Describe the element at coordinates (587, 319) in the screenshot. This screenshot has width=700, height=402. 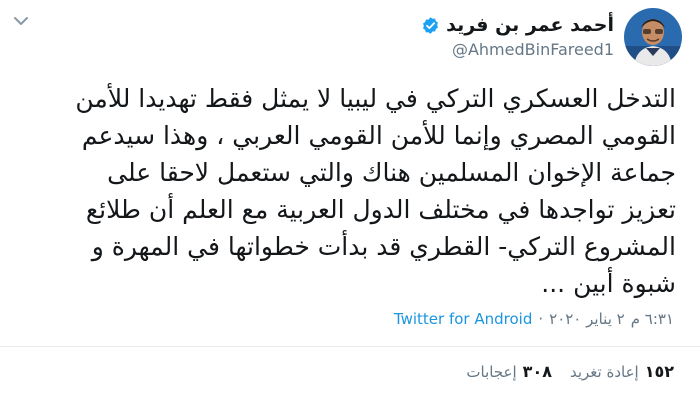
I see `tweet-date: ٢ يناير ٢٠٢٠` at that location.